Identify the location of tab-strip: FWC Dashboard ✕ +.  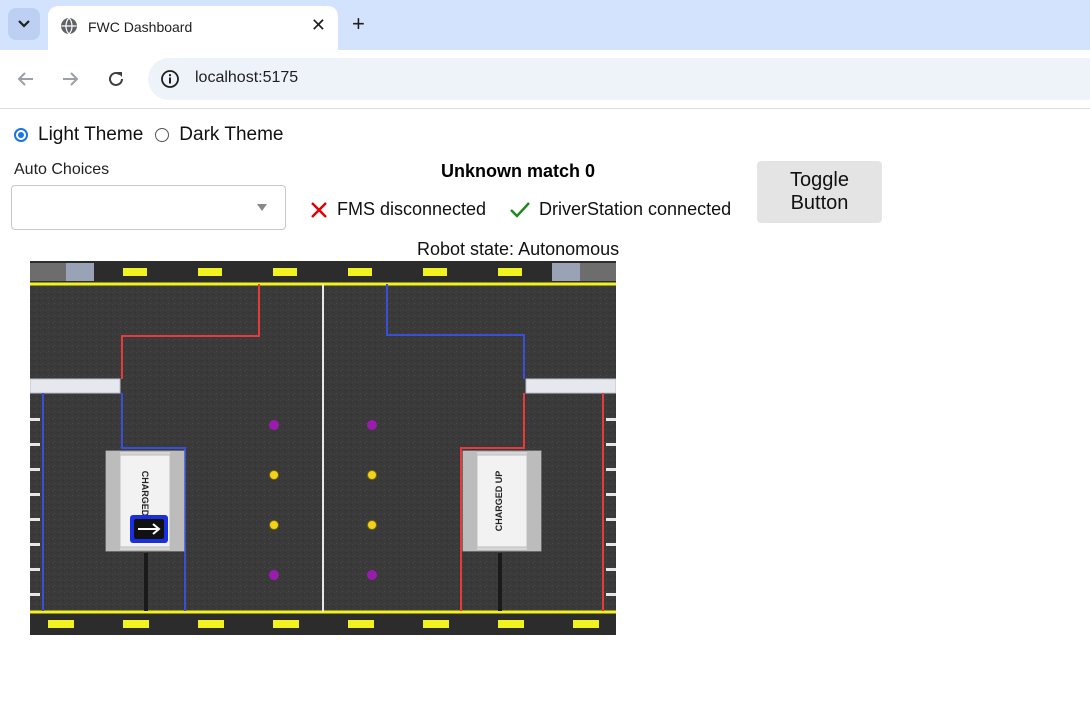
(545, 25).